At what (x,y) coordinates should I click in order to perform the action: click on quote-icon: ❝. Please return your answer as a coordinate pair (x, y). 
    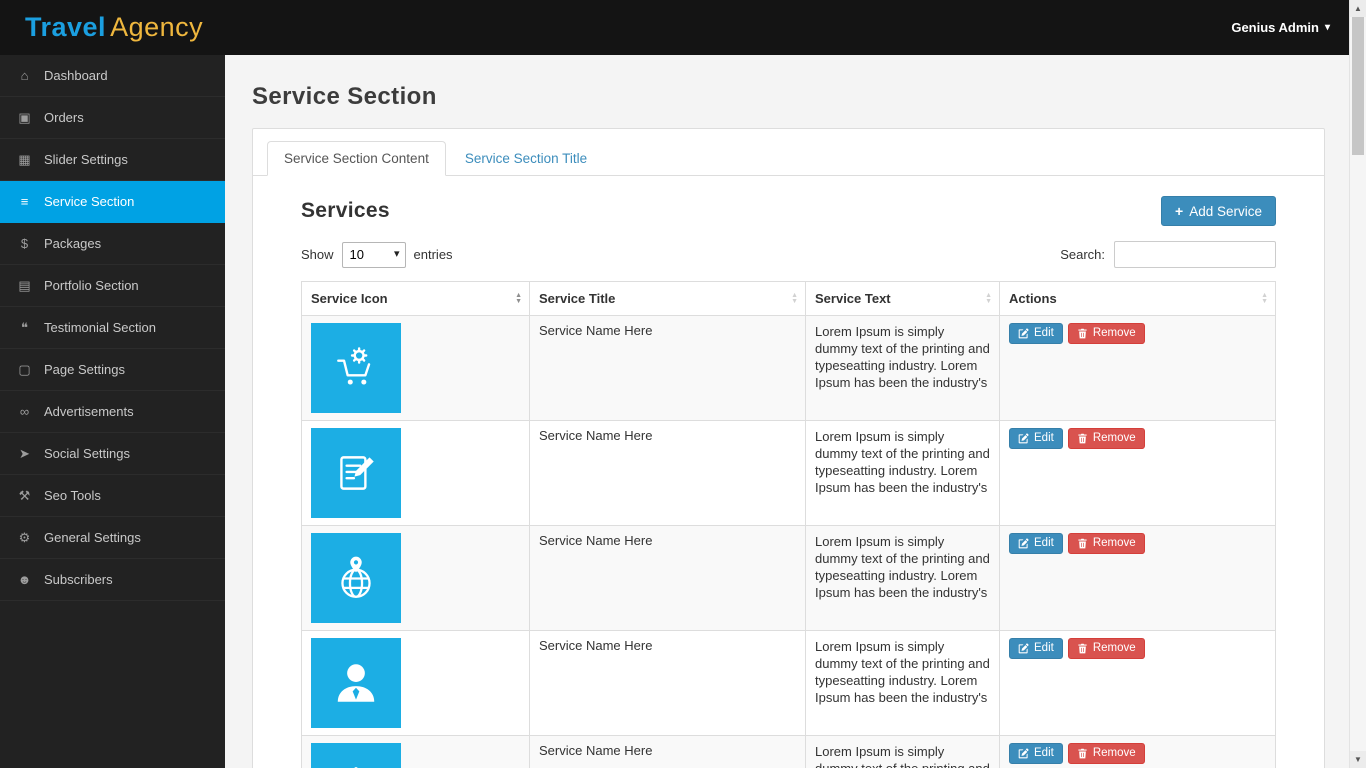
    Looking at the image, I should click on (24, 327).